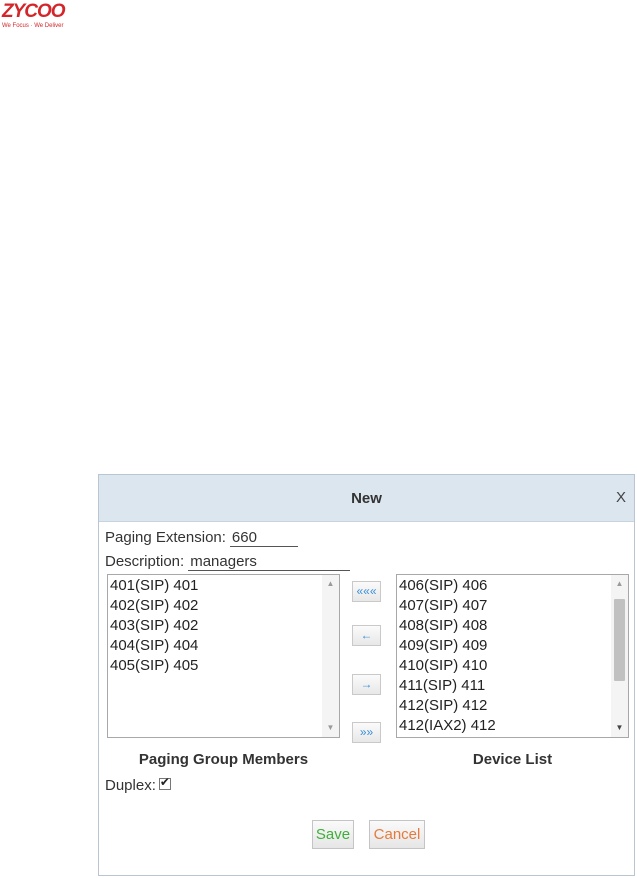  What do you see at coordinates (504, 686) in the screenshot?
I see `device-item: 411(SIP) 411` at bounding box center [504, 686].